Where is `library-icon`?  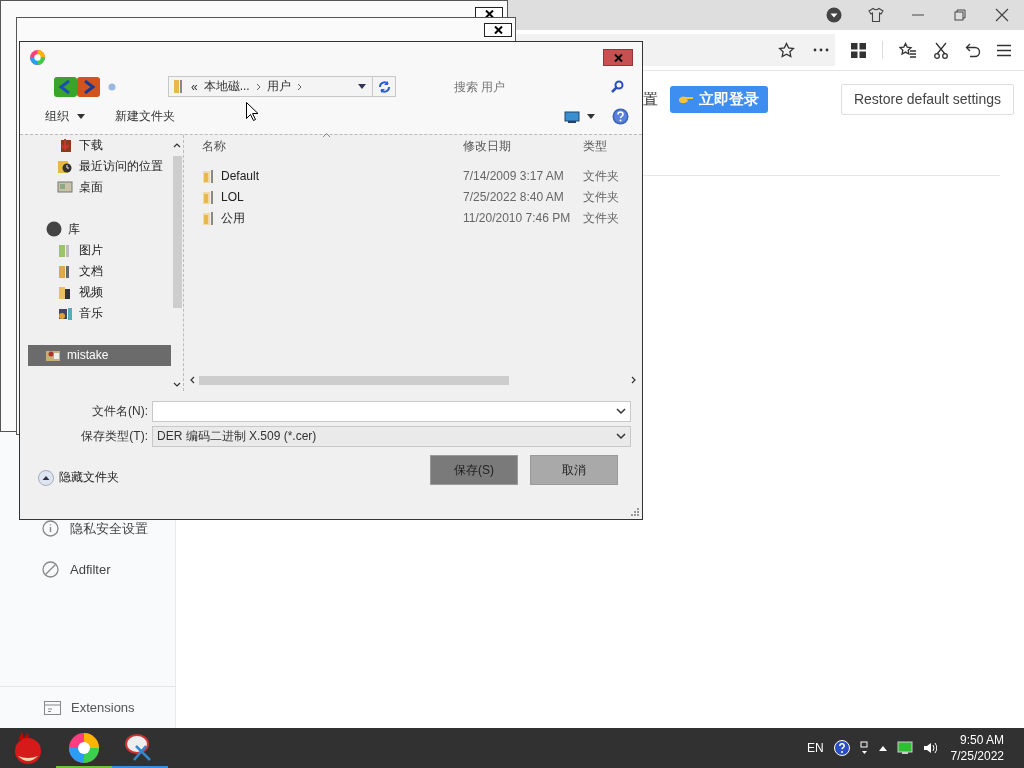 library-icon is located at coordinates (54, 229).